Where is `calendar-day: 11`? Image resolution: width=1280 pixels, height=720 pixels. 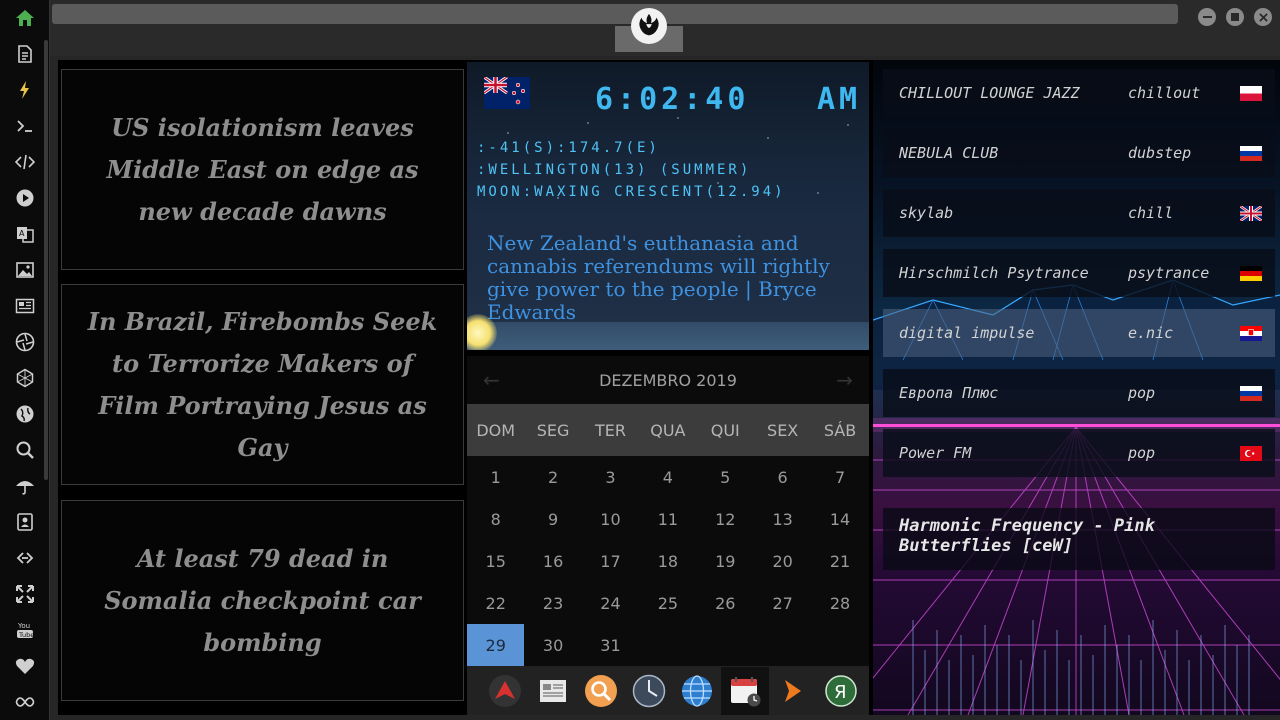
calendar-day: 11 is located at coordinates (667, 519).